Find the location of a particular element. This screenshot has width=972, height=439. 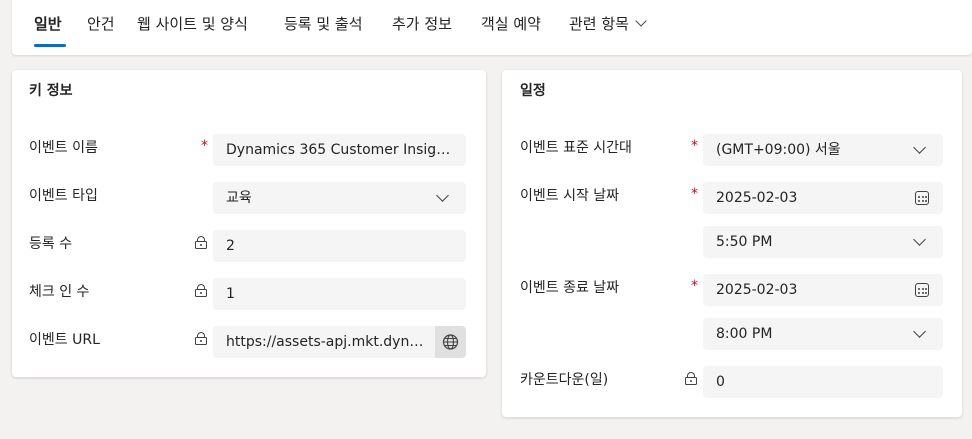

tab-registration-attendance: 등록 및 출석 is located at coordinates (323, 23).